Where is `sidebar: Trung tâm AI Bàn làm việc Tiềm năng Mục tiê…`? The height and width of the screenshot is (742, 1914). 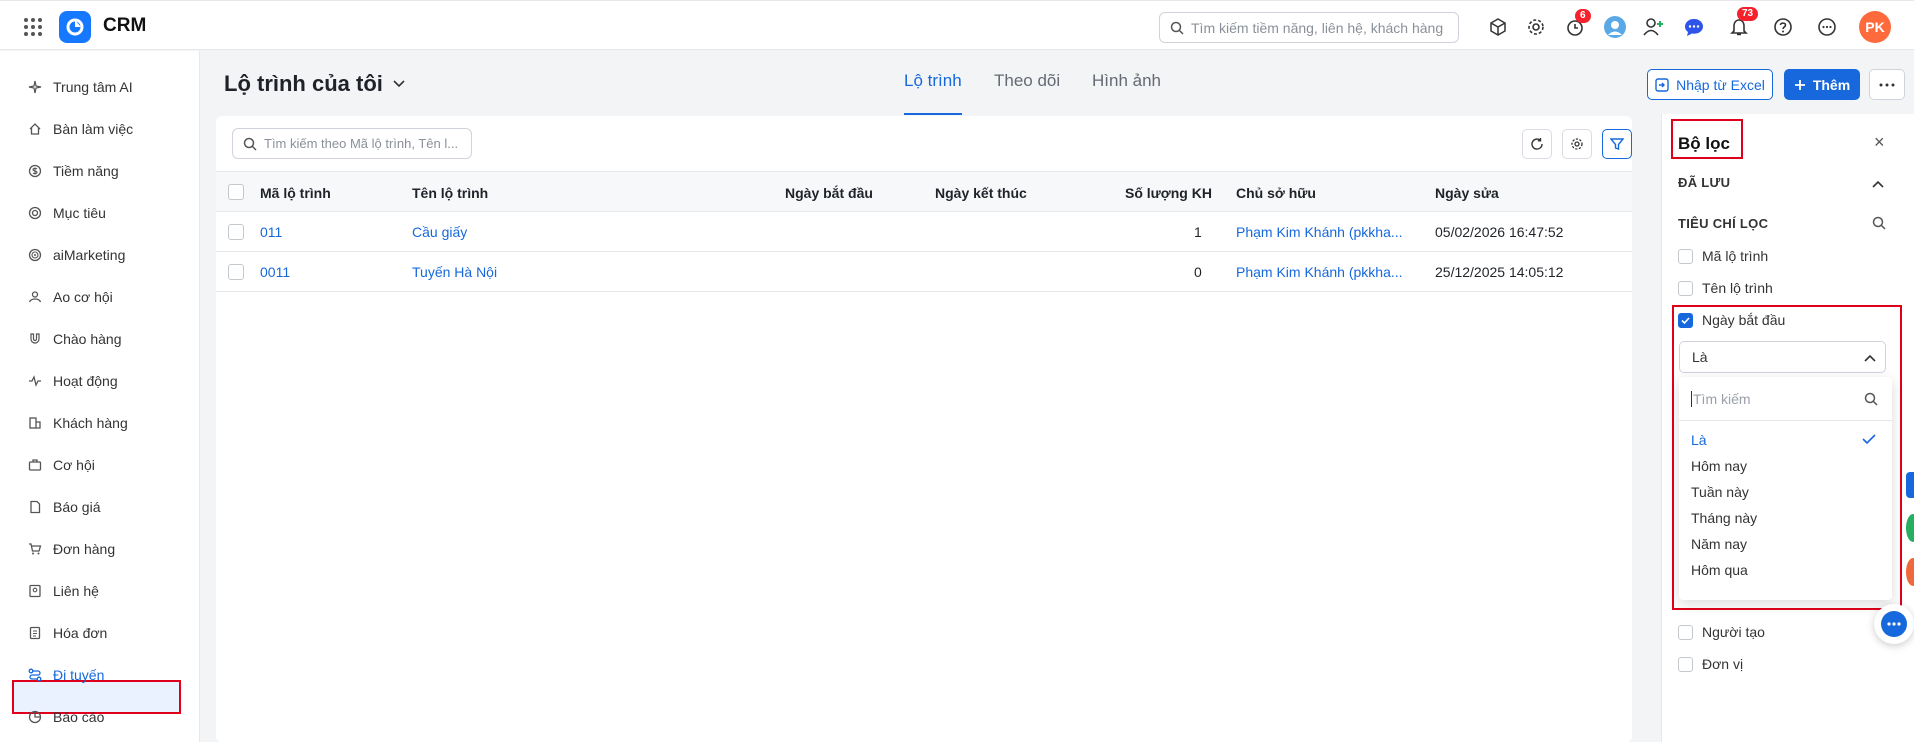 sidebar: Trung tâm AI Bàn làm việc Tiềm năng Mục tiê… is located at coordinates (100, 396).